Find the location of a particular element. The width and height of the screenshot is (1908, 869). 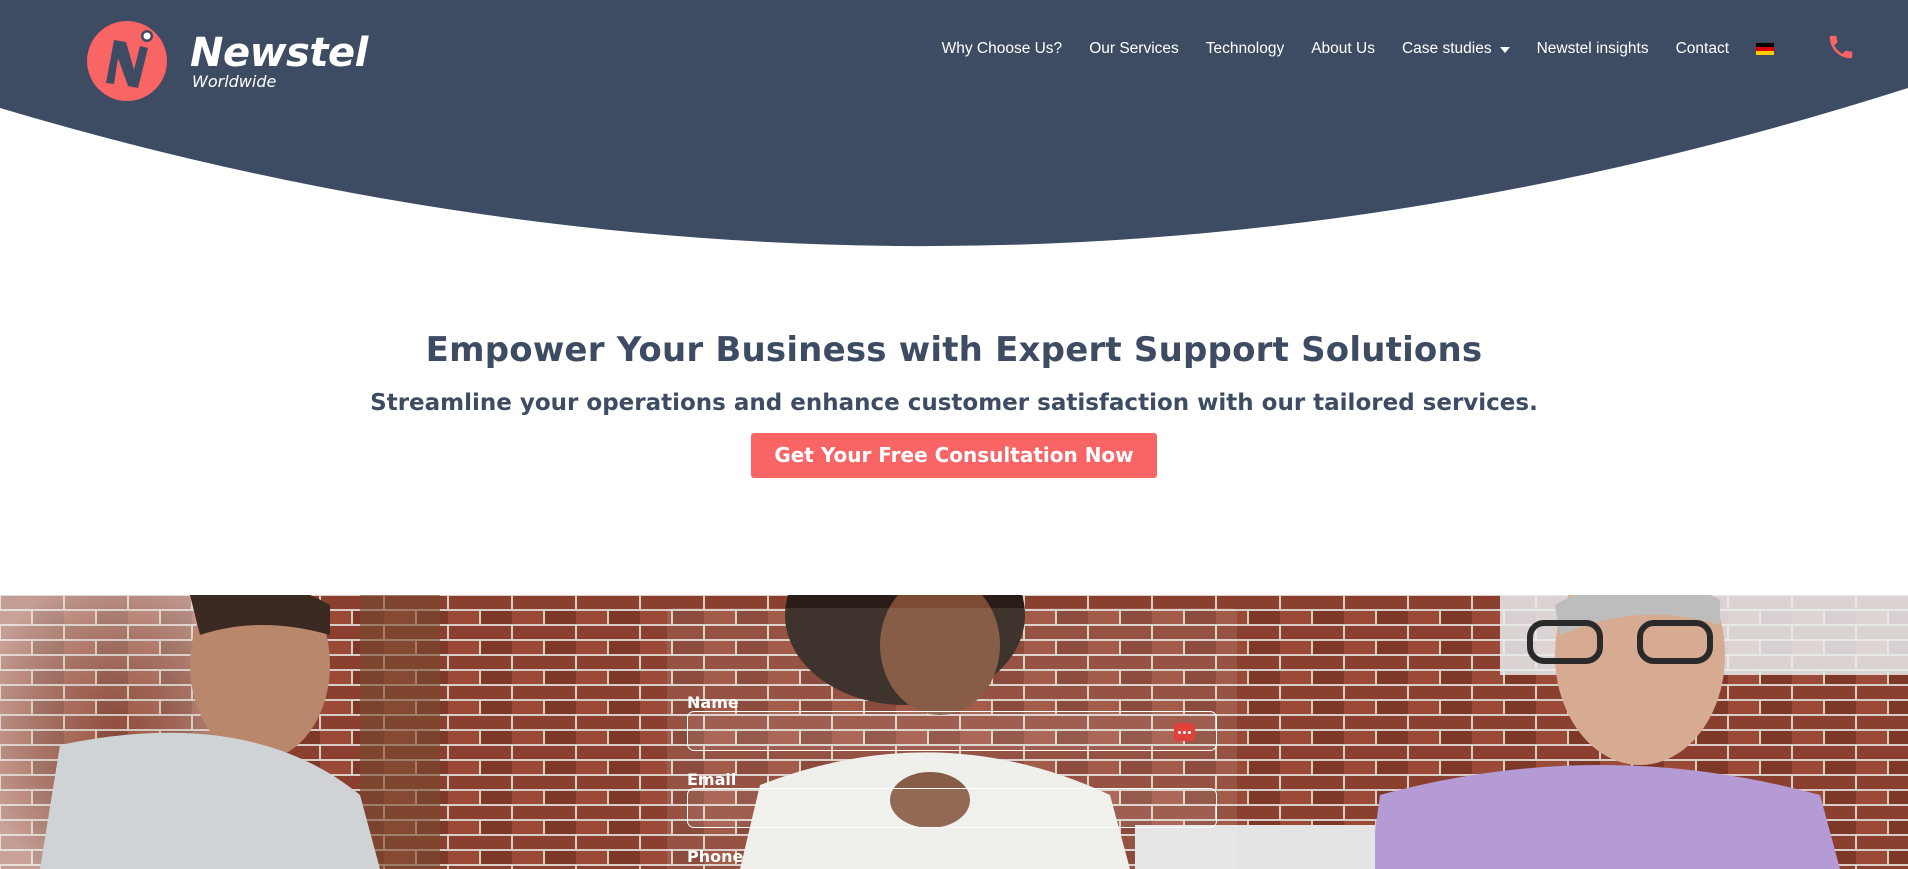

free-consultation-button: Get Your Free Consultation Now is located at coordinates (954, 455).